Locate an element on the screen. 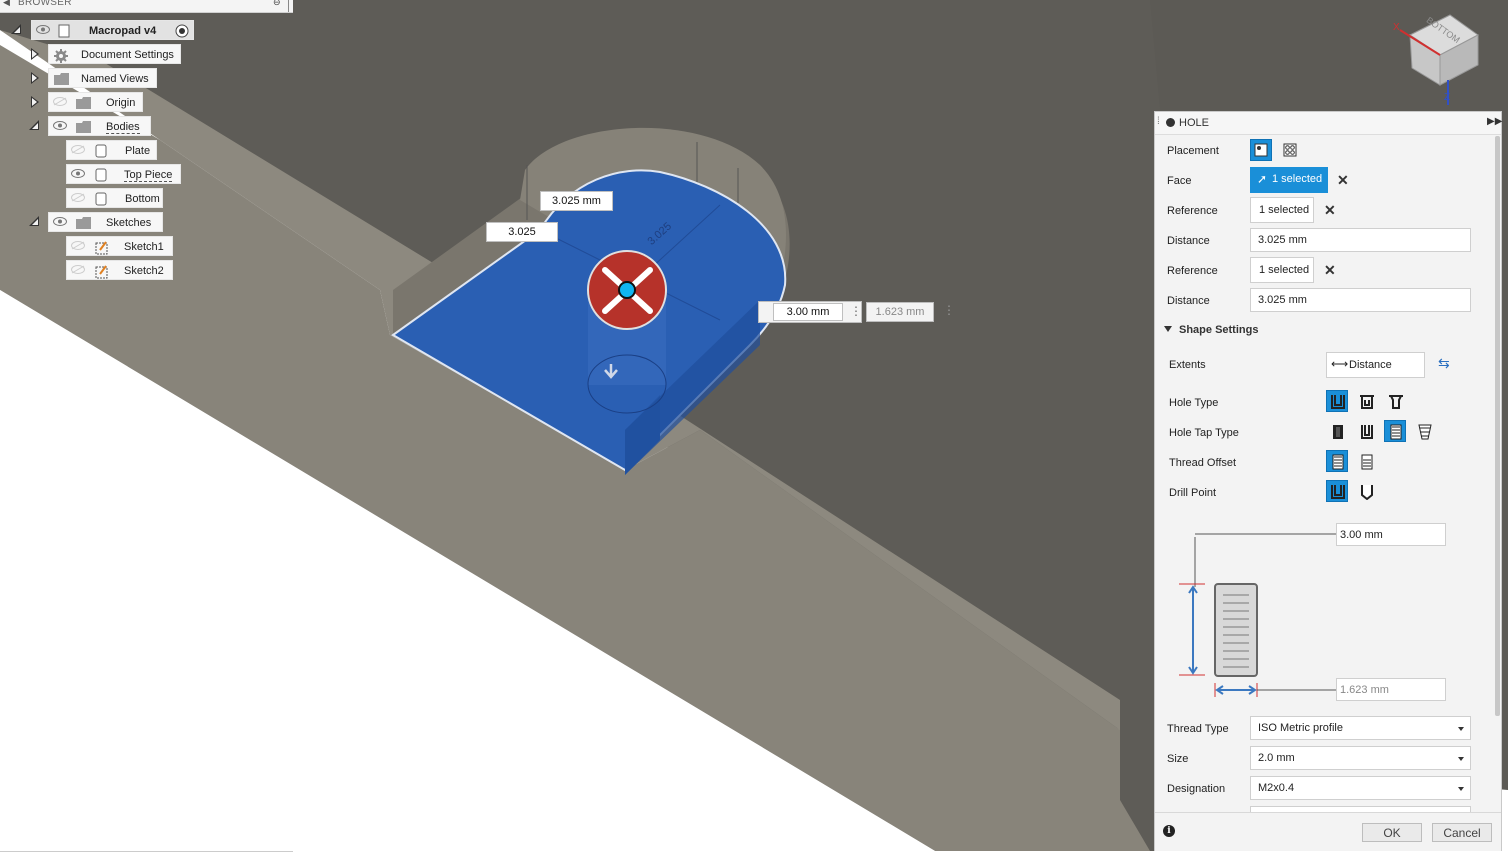 The height and width of the screenshot is (852, 1508). browser-item-origin: Origin is located at coordinates (95, 102).